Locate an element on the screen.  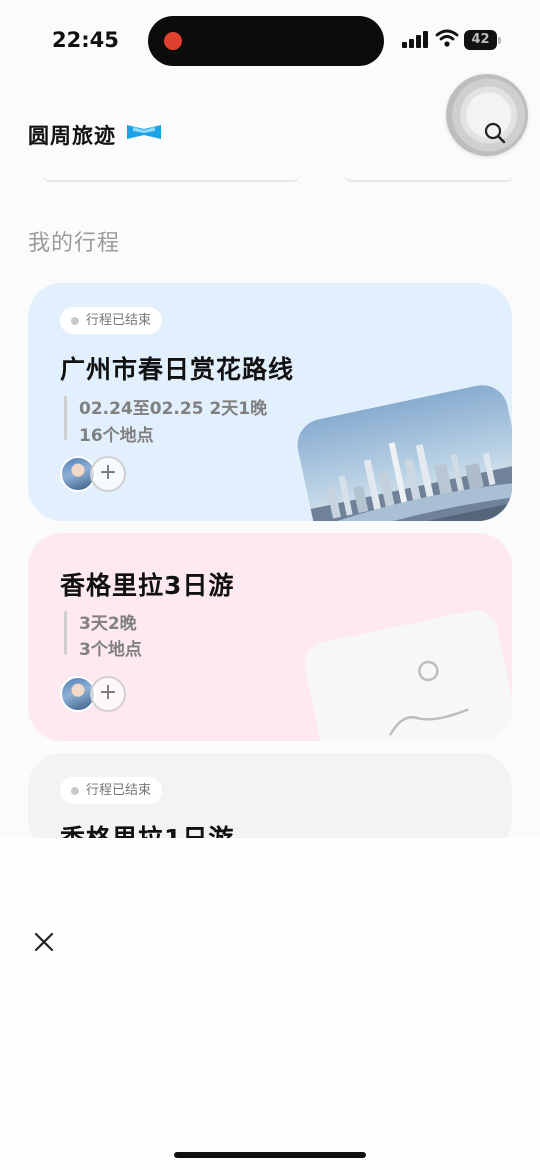
city-skyline-photo is located at coordinates (402, 450).